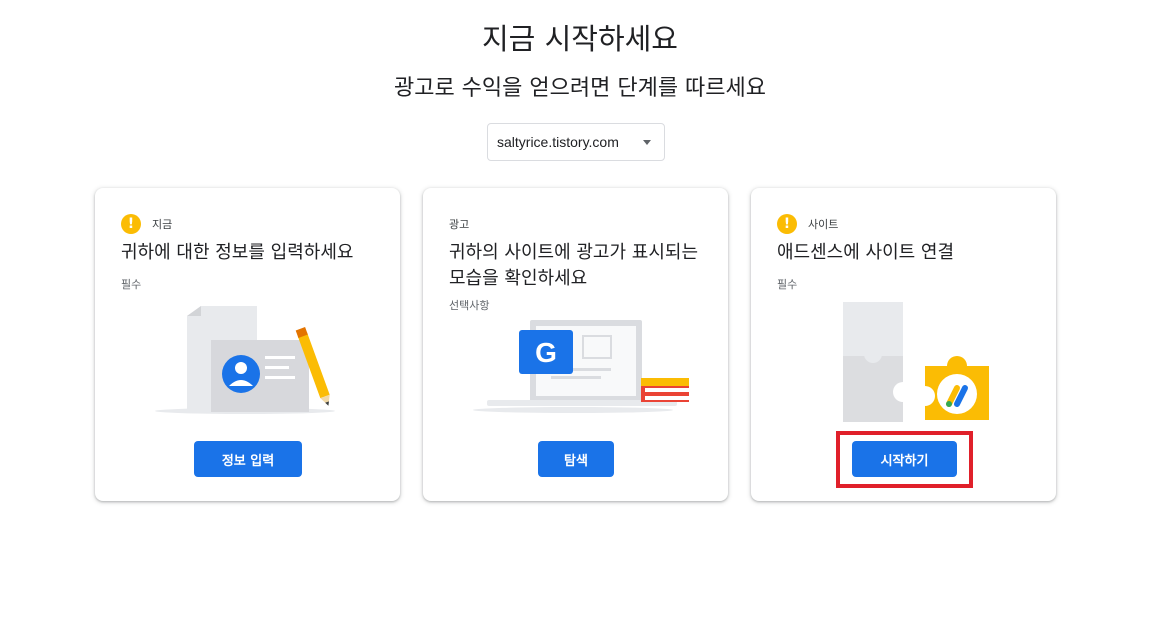  What do you see at coordinates (580, 39) in the screenshot?
I see `page-title: 지금 시작하세요` at bounding box center [580, 39].